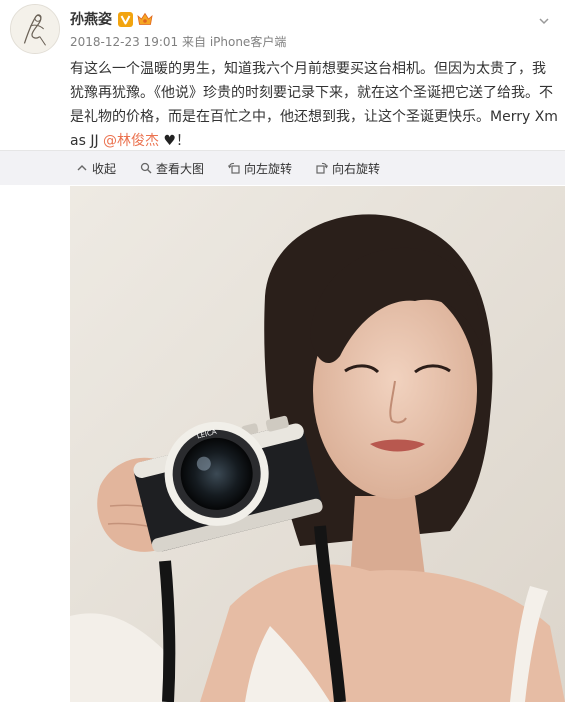 Image resolution: width=565 pixels, height=702 pixels. Describe the element at coordinates (91, 19) in the screenshot. I see `username: 孙燕姿` at that location.